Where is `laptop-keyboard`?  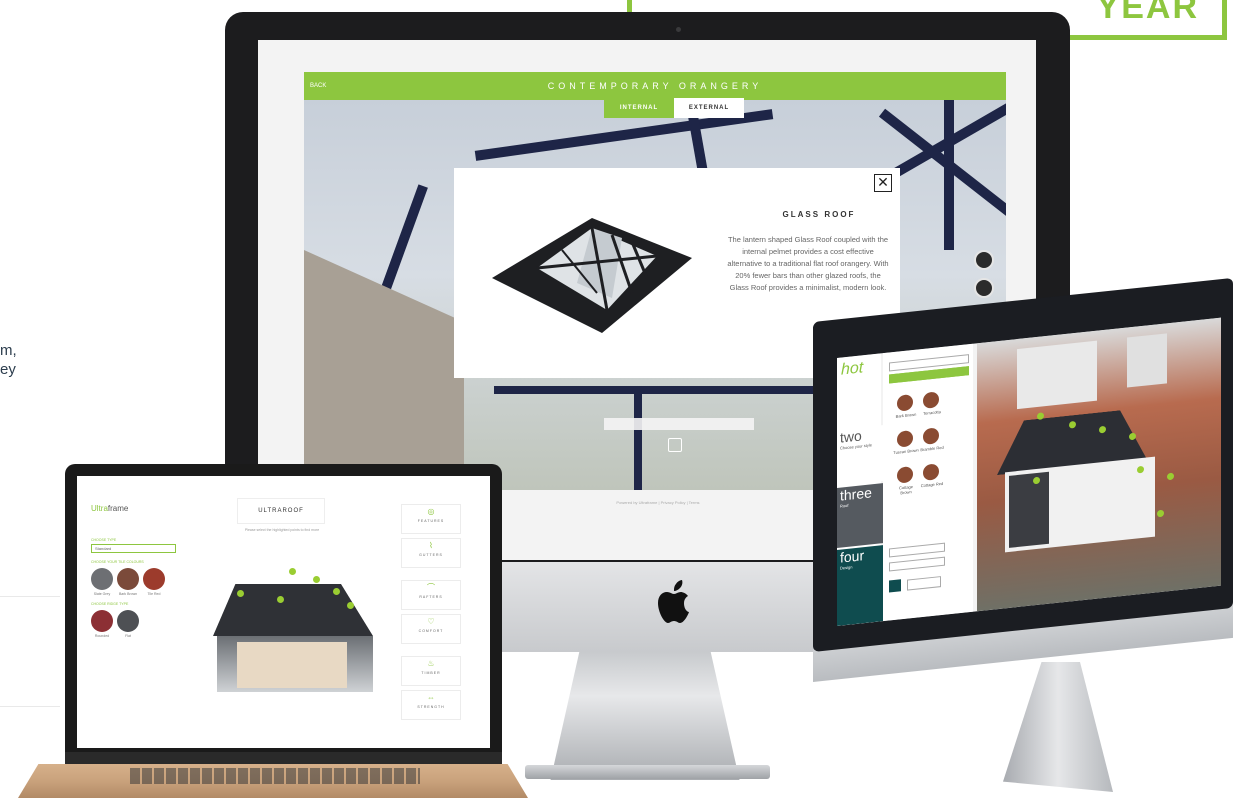 laptop-keyboard is located at coordinates (275, 776).